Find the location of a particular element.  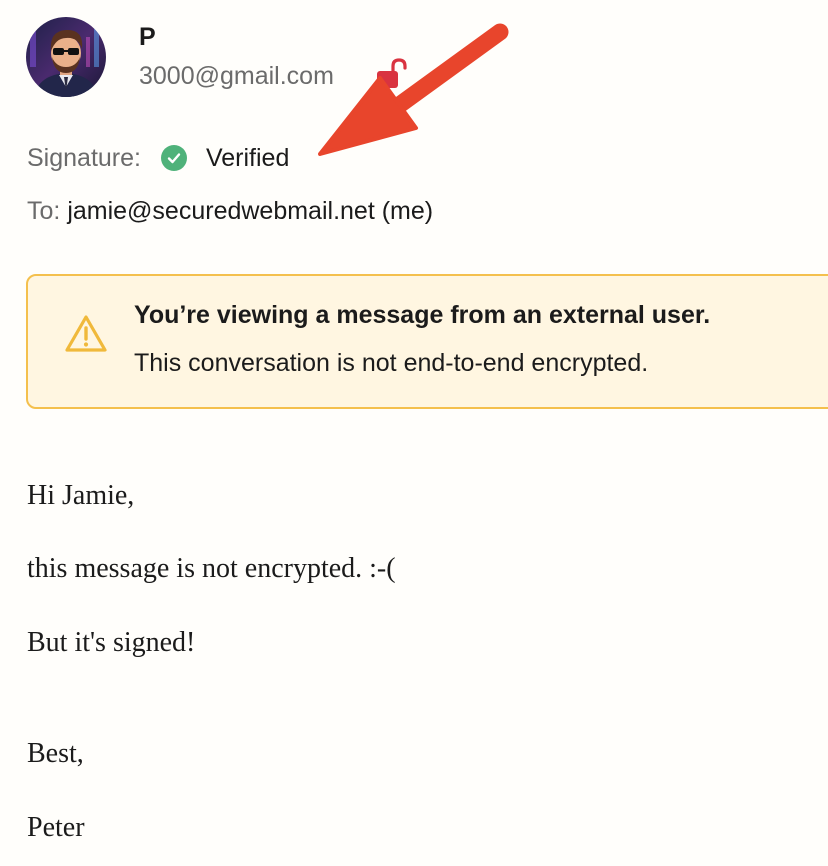

red-arrow-icon is located at coordinates (413, 89).